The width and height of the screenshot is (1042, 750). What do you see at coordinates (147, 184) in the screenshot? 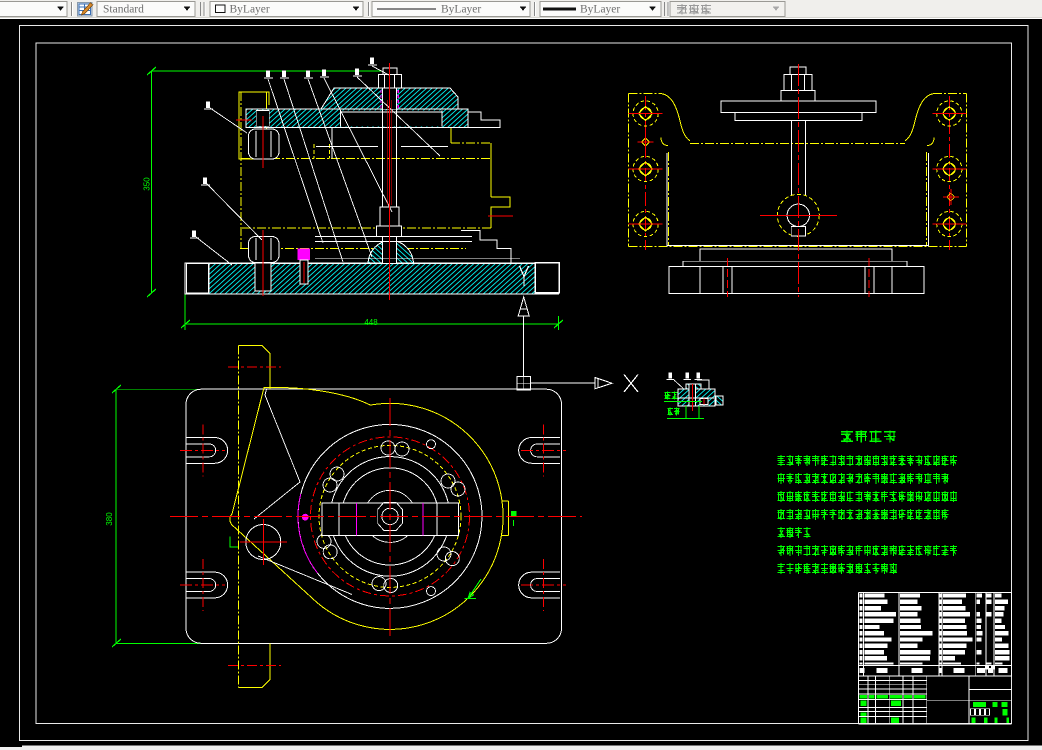
I see `svg-text: 350` at bounding box center [147, 184].